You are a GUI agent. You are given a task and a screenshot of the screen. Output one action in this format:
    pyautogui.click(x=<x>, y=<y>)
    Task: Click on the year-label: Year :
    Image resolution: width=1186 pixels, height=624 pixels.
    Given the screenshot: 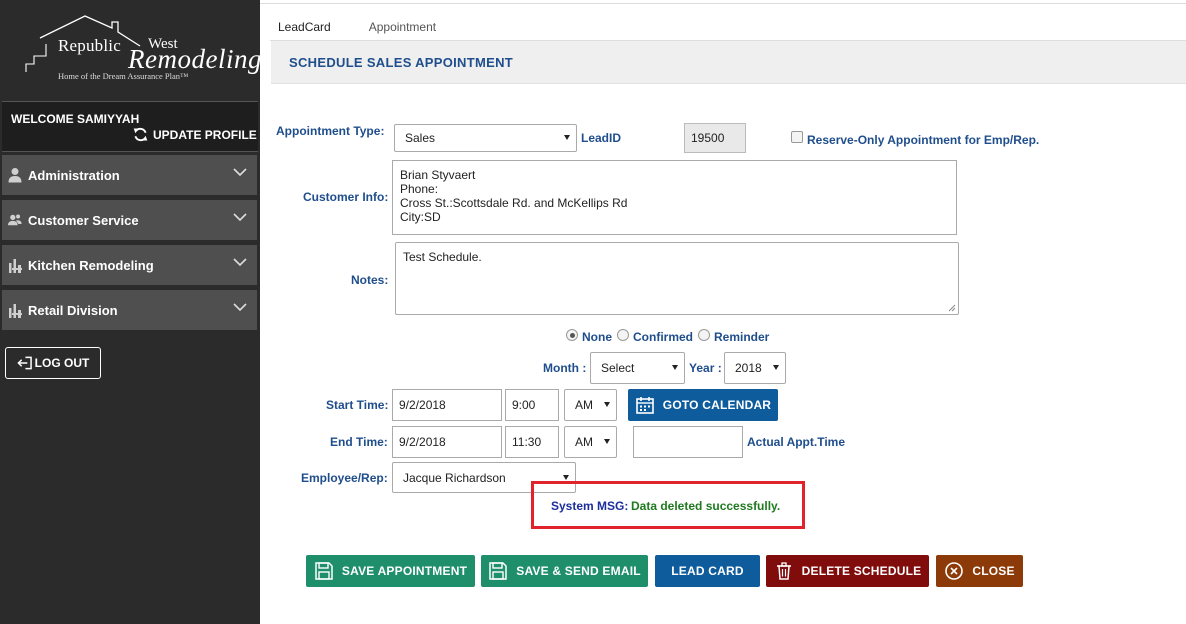 What is the action you would take?
    pyautogui.click(x=705, y=368)
    